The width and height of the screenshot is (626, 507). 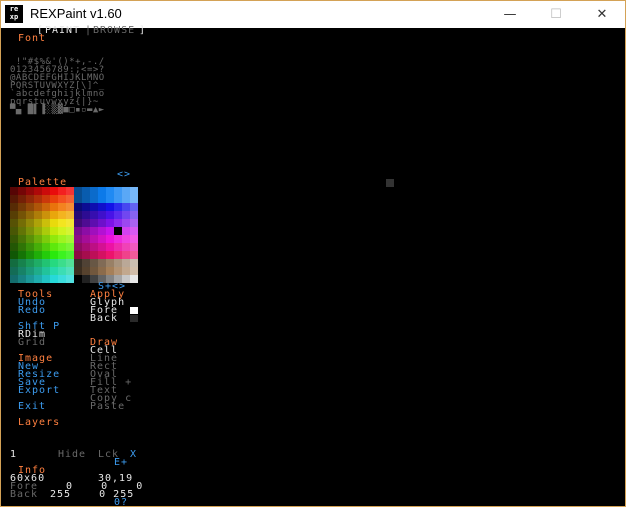 What do you see at coordinates (134, 318) in the screenshot?
I see `back-color-swatch` at bounding box center [134, 318].